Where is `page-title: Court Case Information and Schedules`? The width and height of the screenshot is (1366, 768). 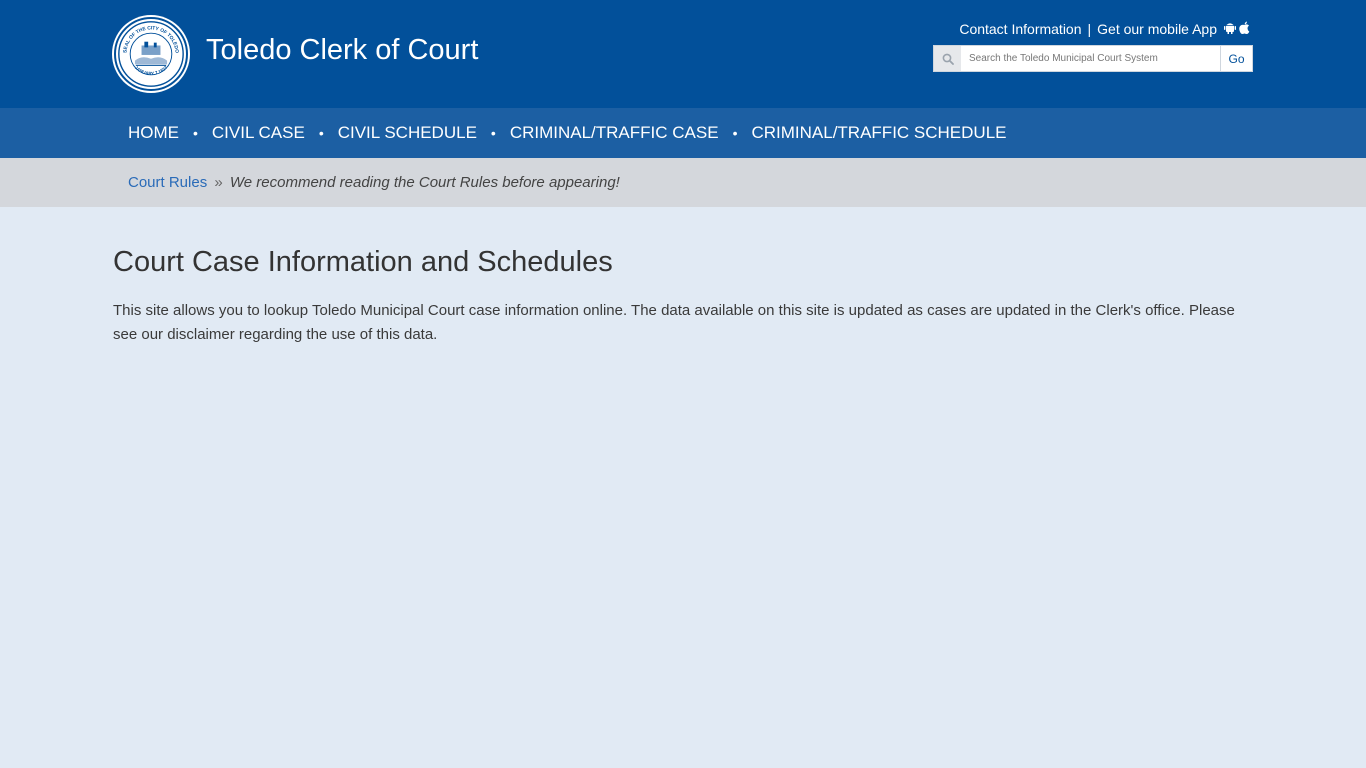 page-title: Court Case Information and Schedules is located at coordinates (363, 262).